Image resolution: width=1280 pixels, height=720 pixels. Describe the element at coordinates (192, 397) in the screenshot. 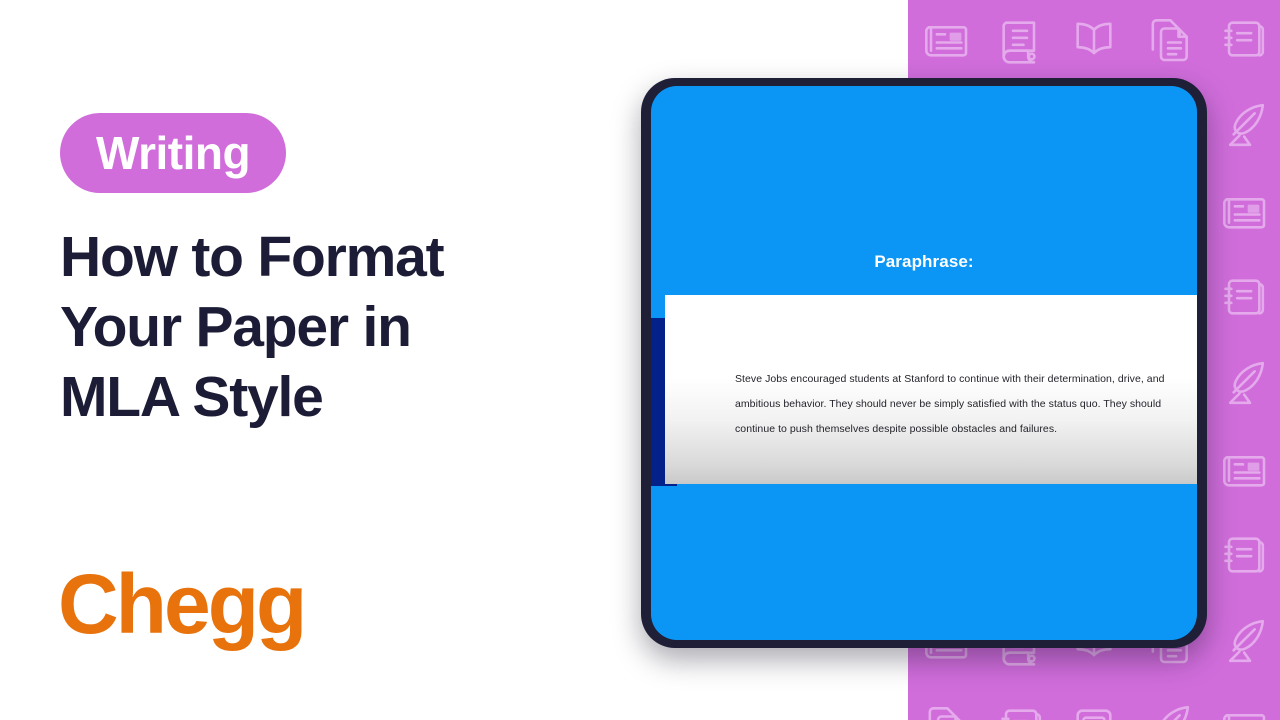

I see `page-title-line-3: MLA Style` at that location.